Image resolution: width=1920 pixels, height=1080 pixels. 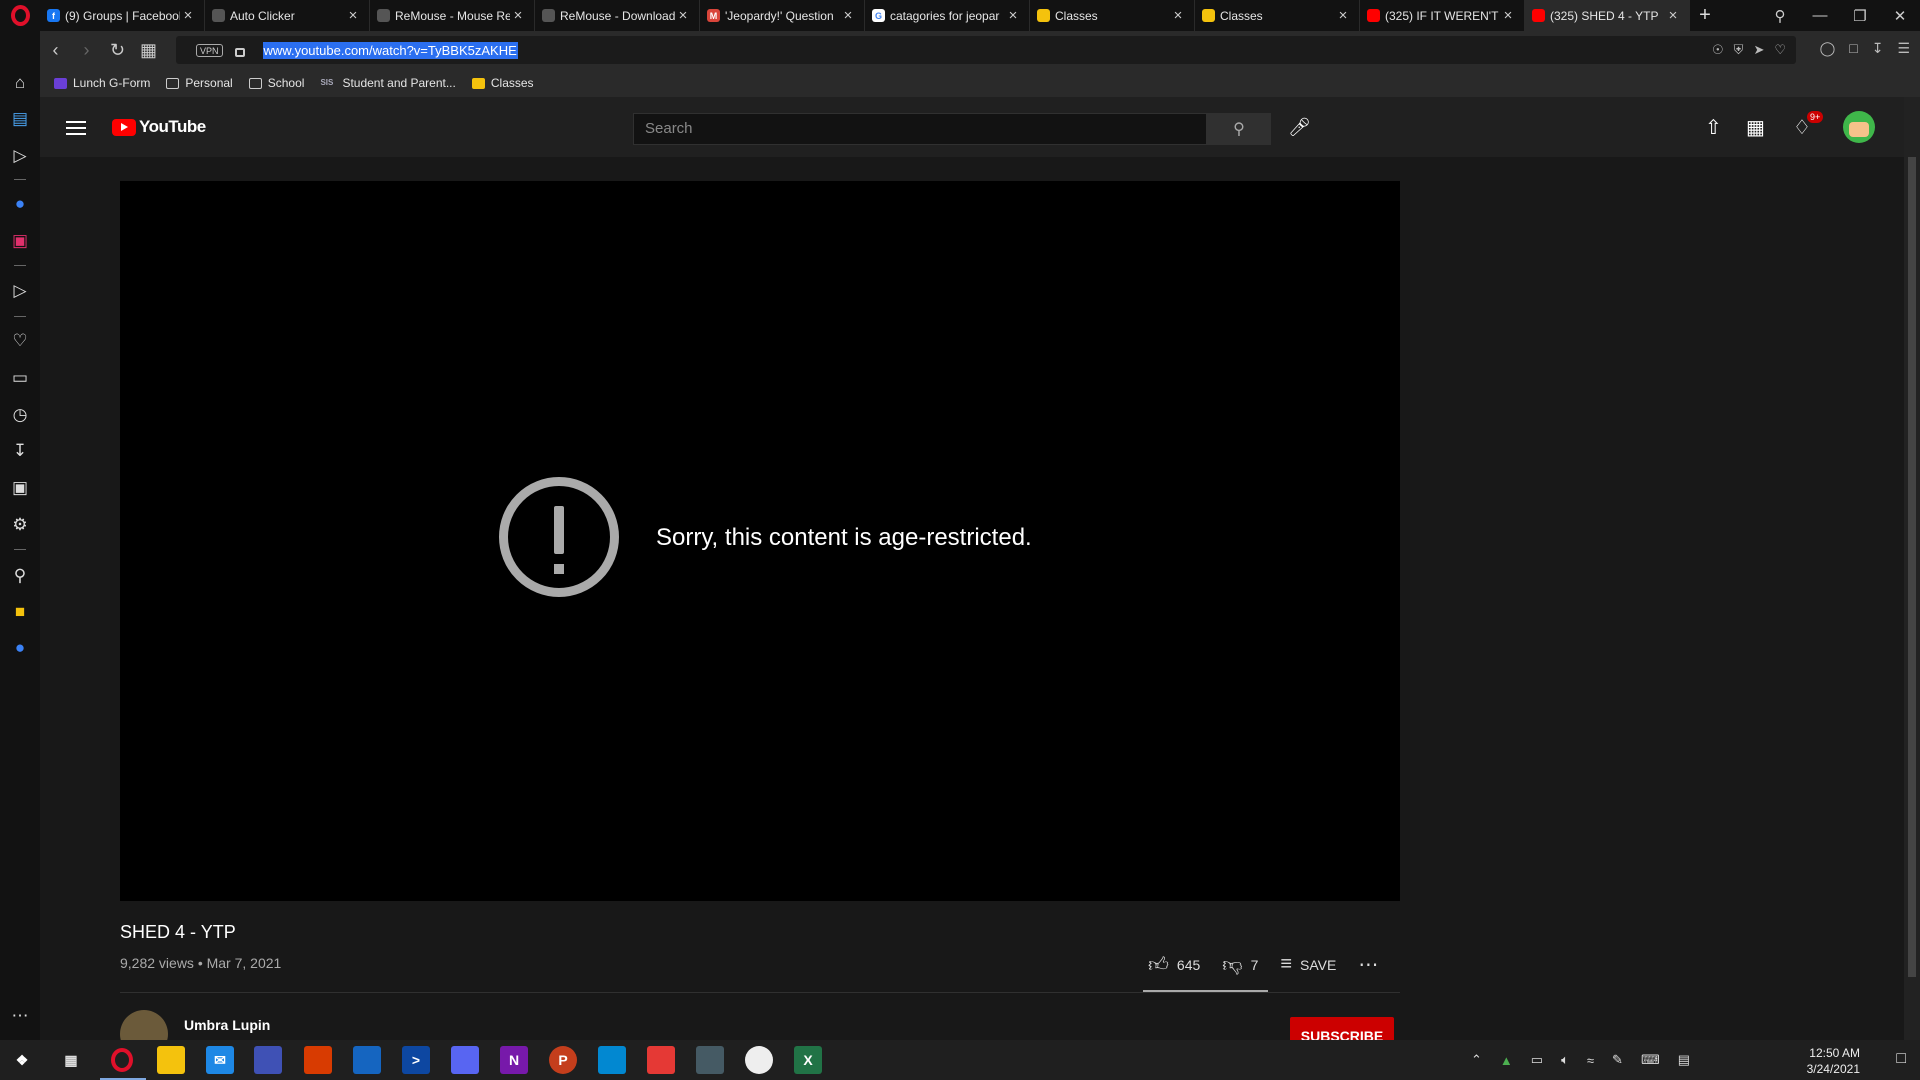 What do you see at coordinates (20, 1016) in the screenshot?
I see `more-icon: ⋯` at bounding box center [20, 1016].